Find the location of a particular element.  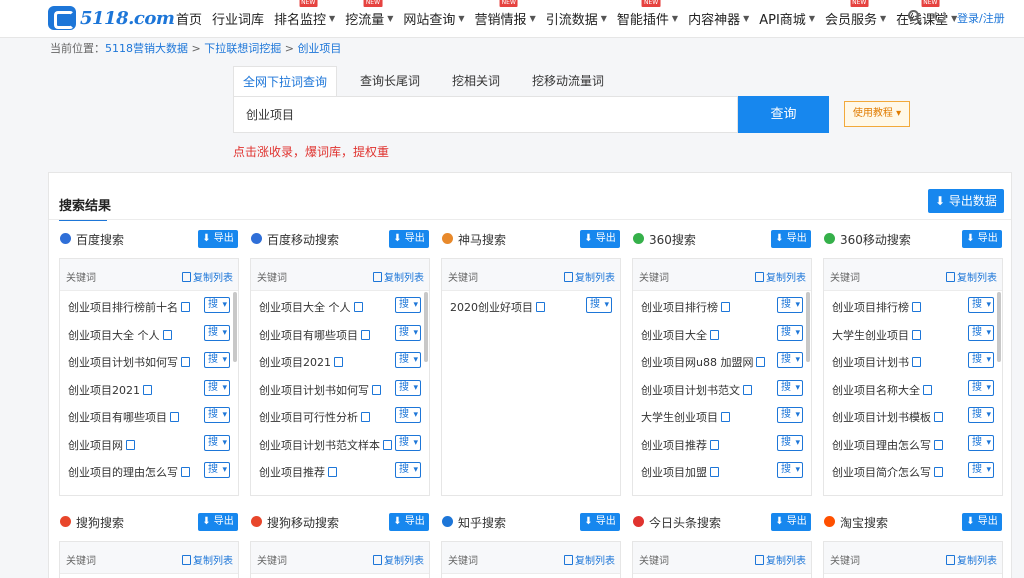

nav-item: 会员服务 ▼ NEW is located at coordinates (855, 14).